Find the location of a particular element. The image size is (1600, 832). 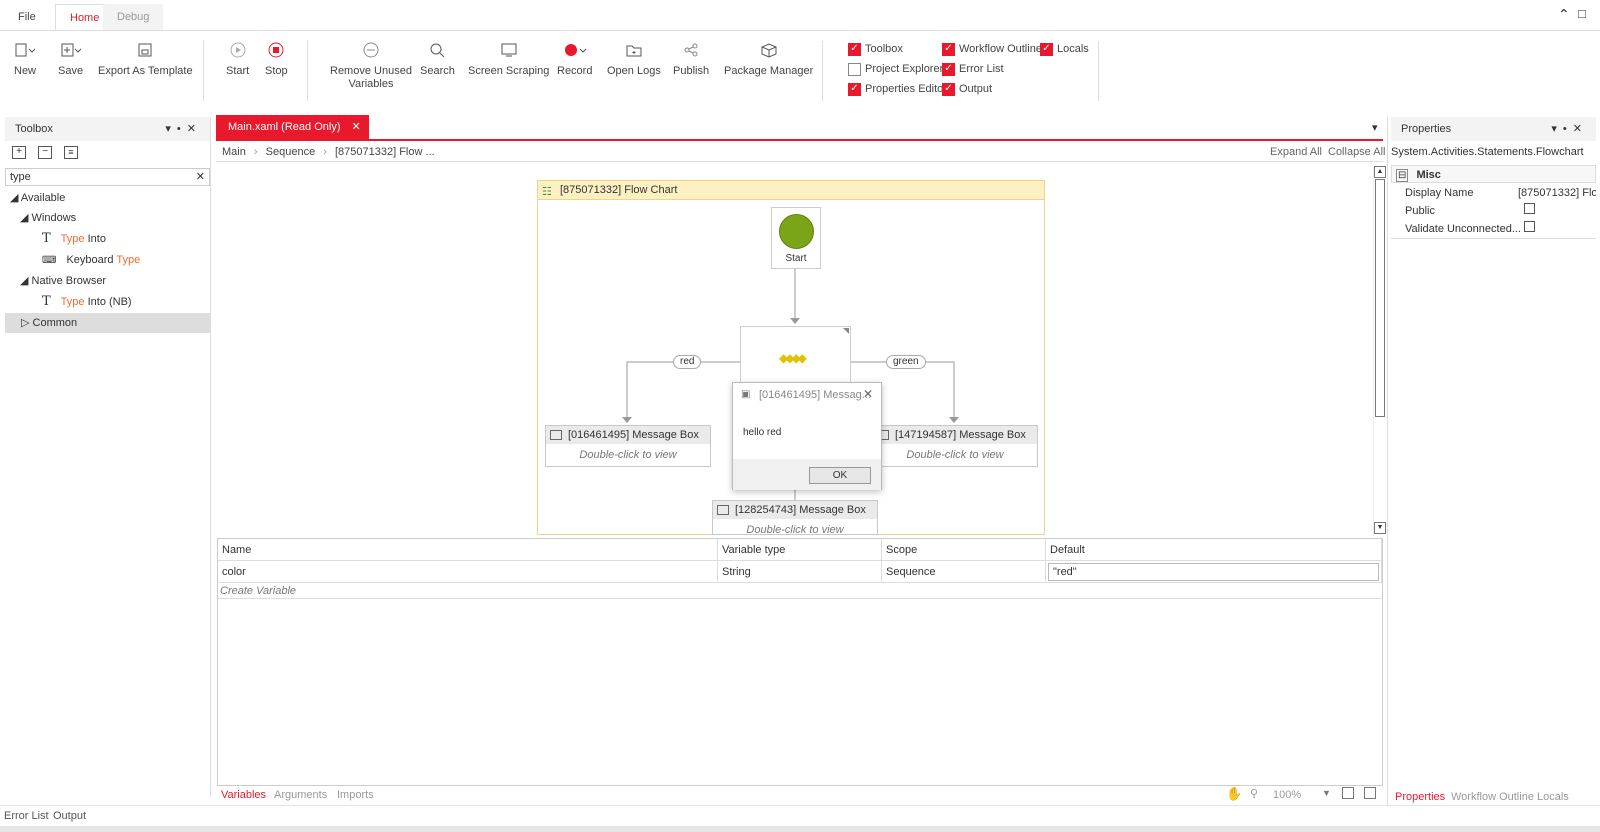

properties-divider is located at coordinates (1493, 238).